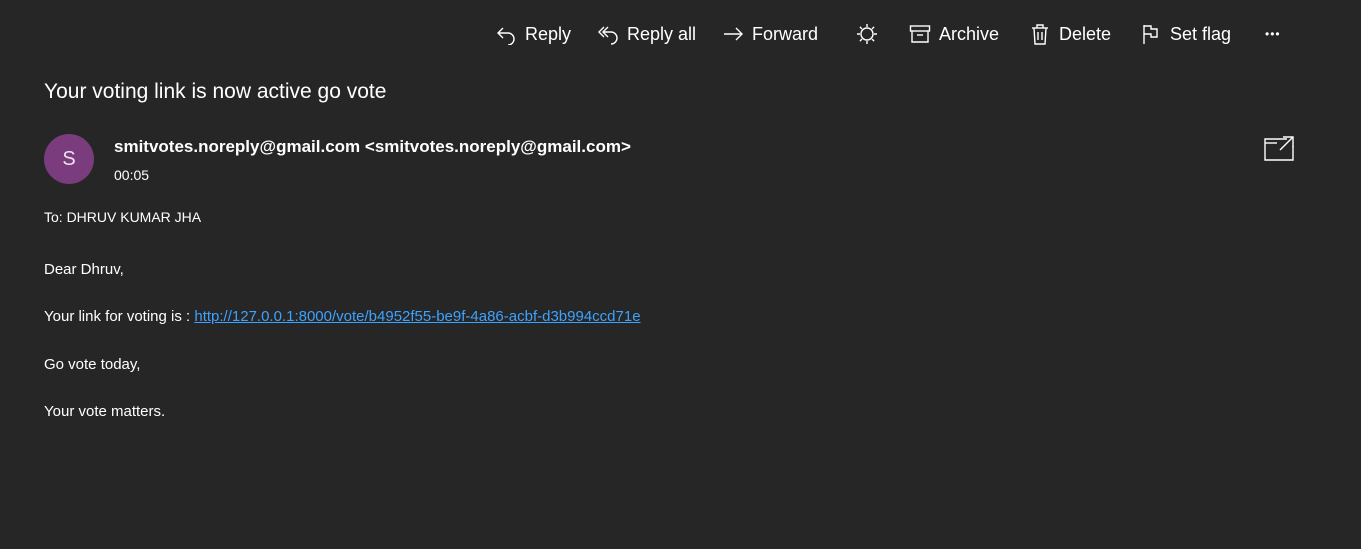 Image resolution: width=1361 pixels, height=549 pixels. I want to click on delete-icon, so click(1040, 34).